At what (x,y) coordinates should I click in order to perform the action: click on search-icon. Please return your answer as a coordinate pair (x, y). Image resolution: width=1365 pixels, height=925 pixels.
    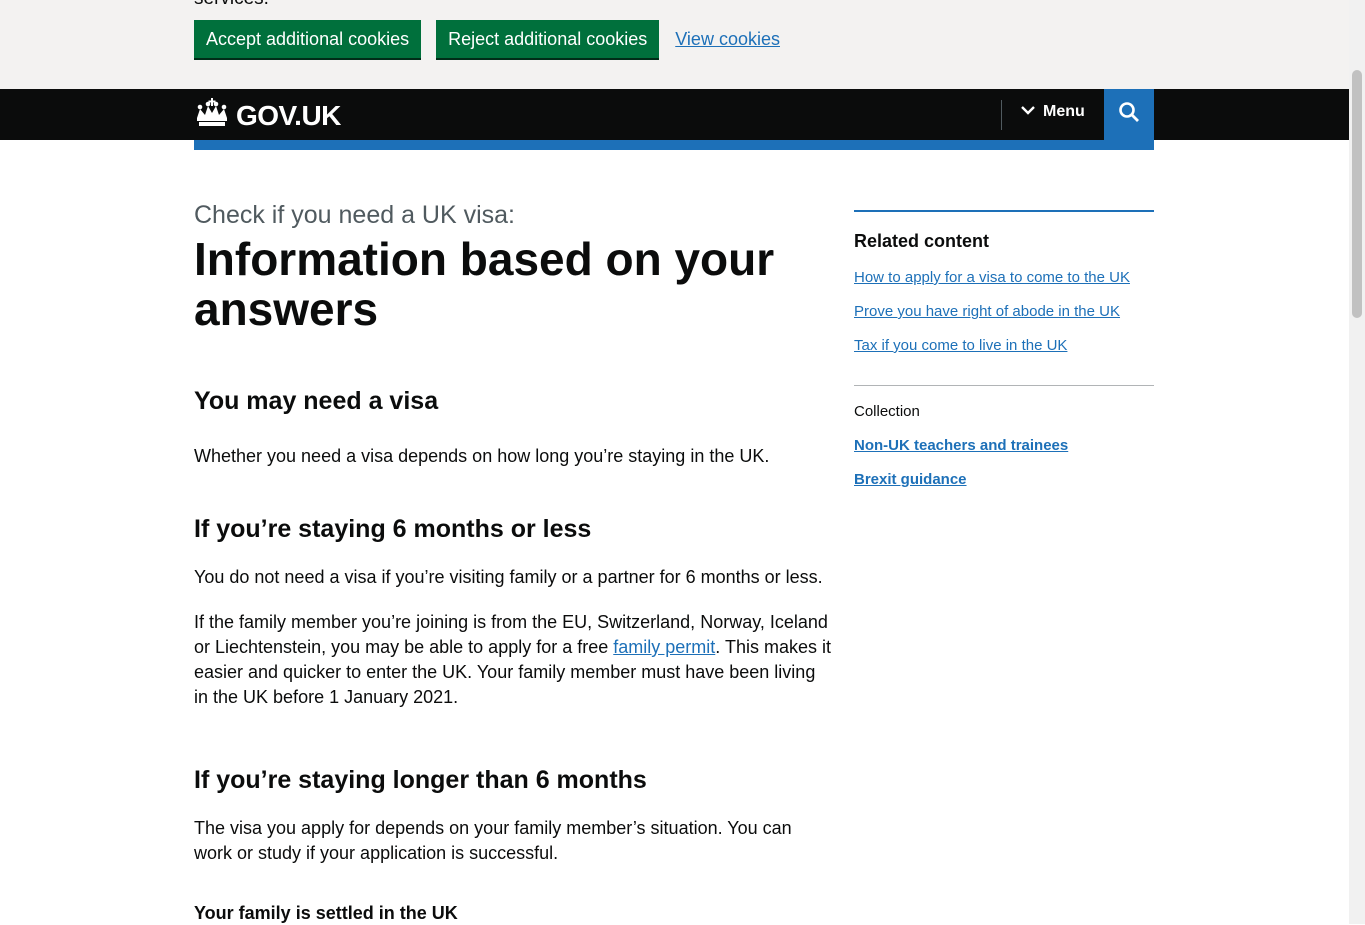
    Looking at the image, I should click on (1129, 114).